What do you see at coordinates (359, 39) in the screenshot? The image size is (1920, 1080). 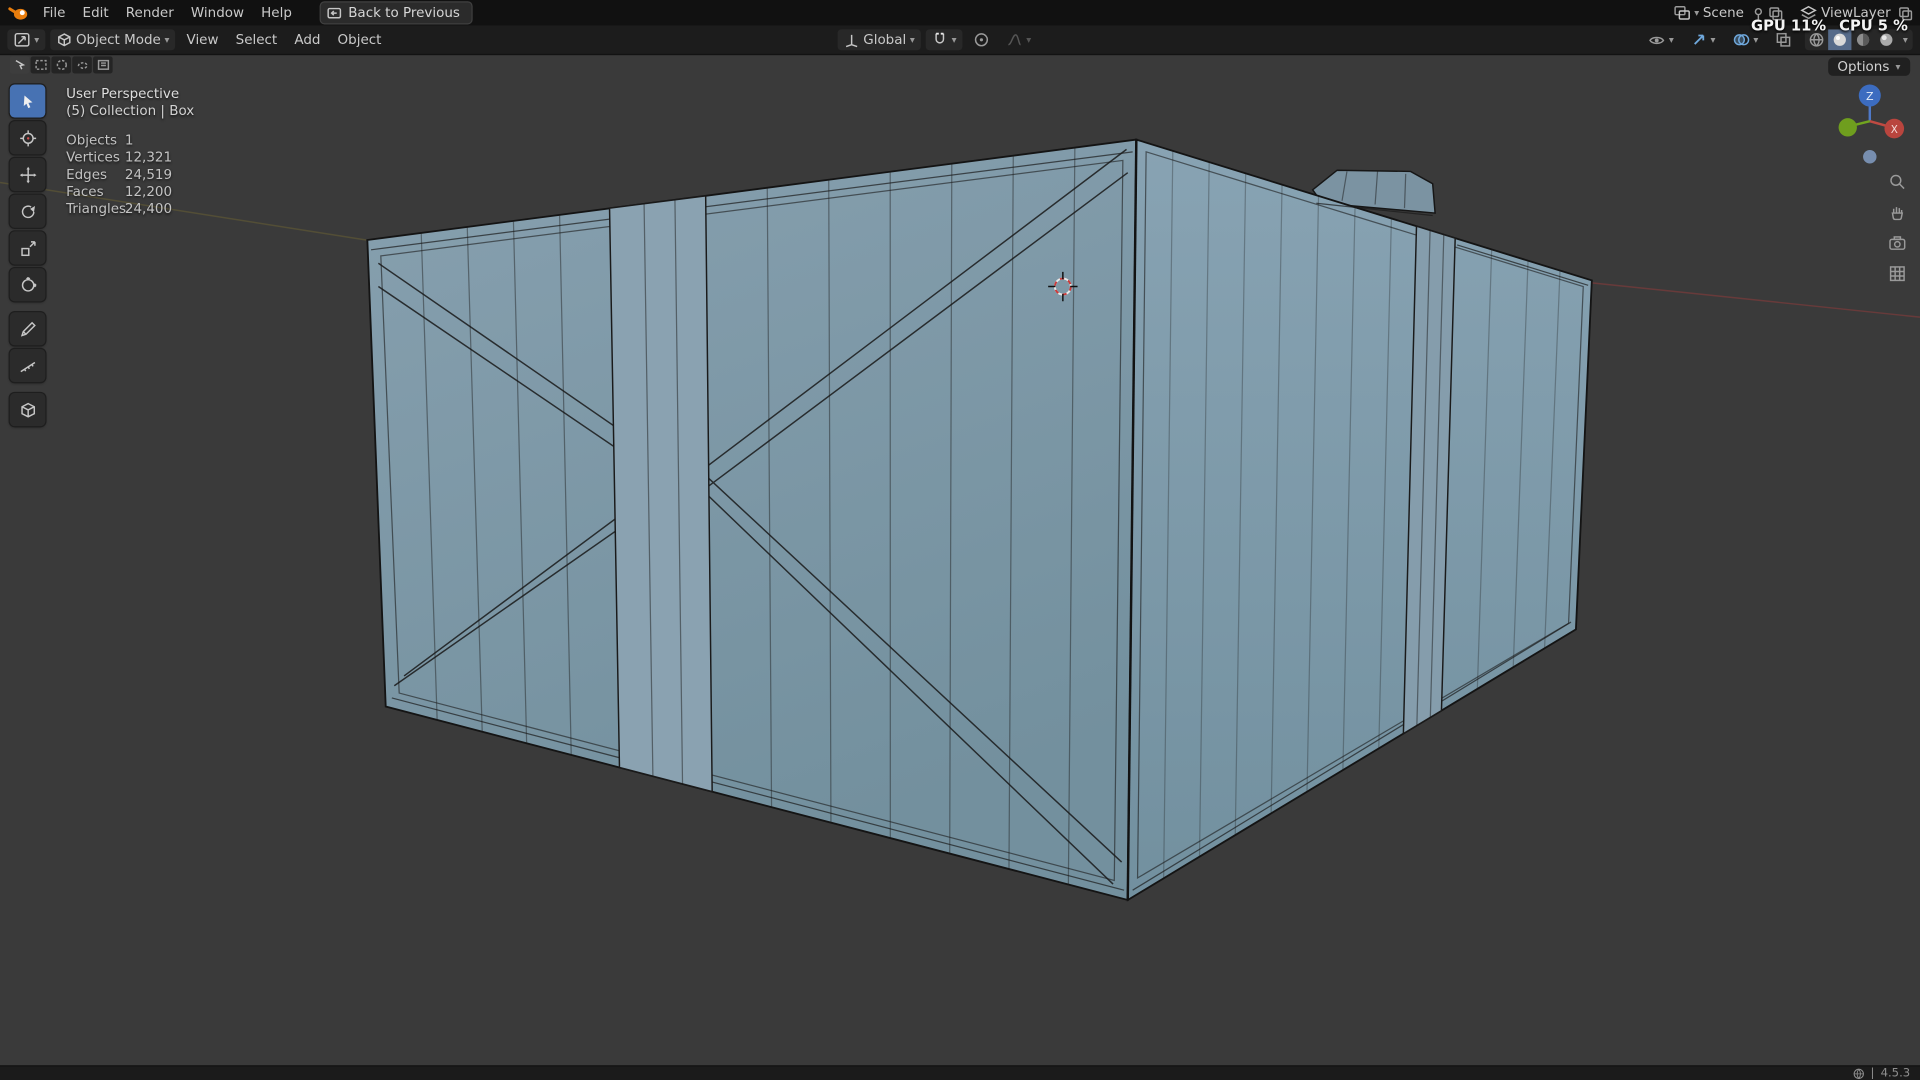 I see `menu-object: Object` at bounding box center [359, 39].